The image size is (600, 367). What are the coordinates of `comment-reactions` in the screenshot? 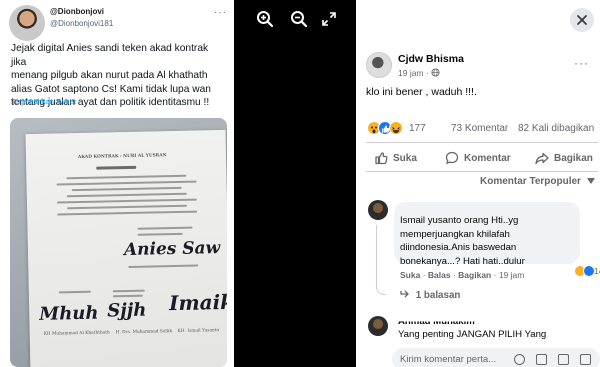 It's located at (475, 272).